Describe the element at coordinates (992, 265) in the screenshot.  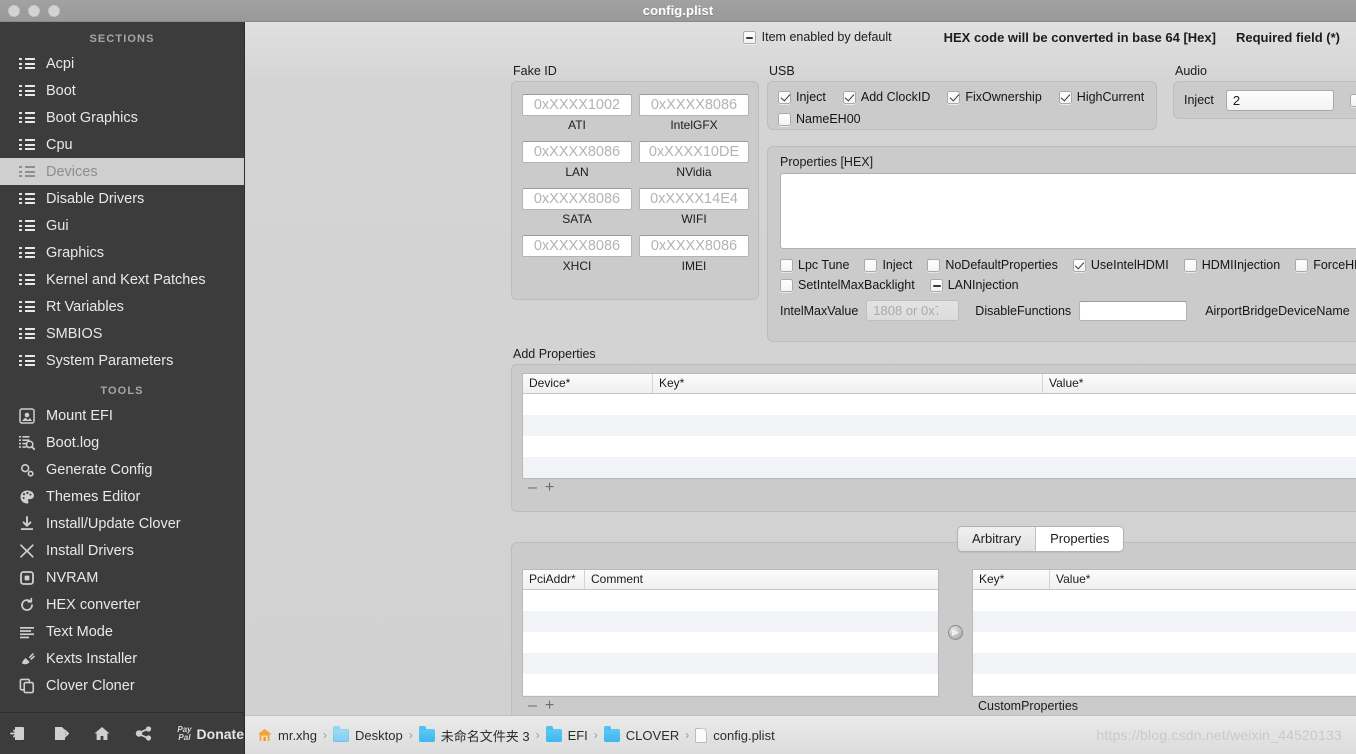
I see `properties-checkbox-nodefaultproperties: NoDefaultProperties` at that location.